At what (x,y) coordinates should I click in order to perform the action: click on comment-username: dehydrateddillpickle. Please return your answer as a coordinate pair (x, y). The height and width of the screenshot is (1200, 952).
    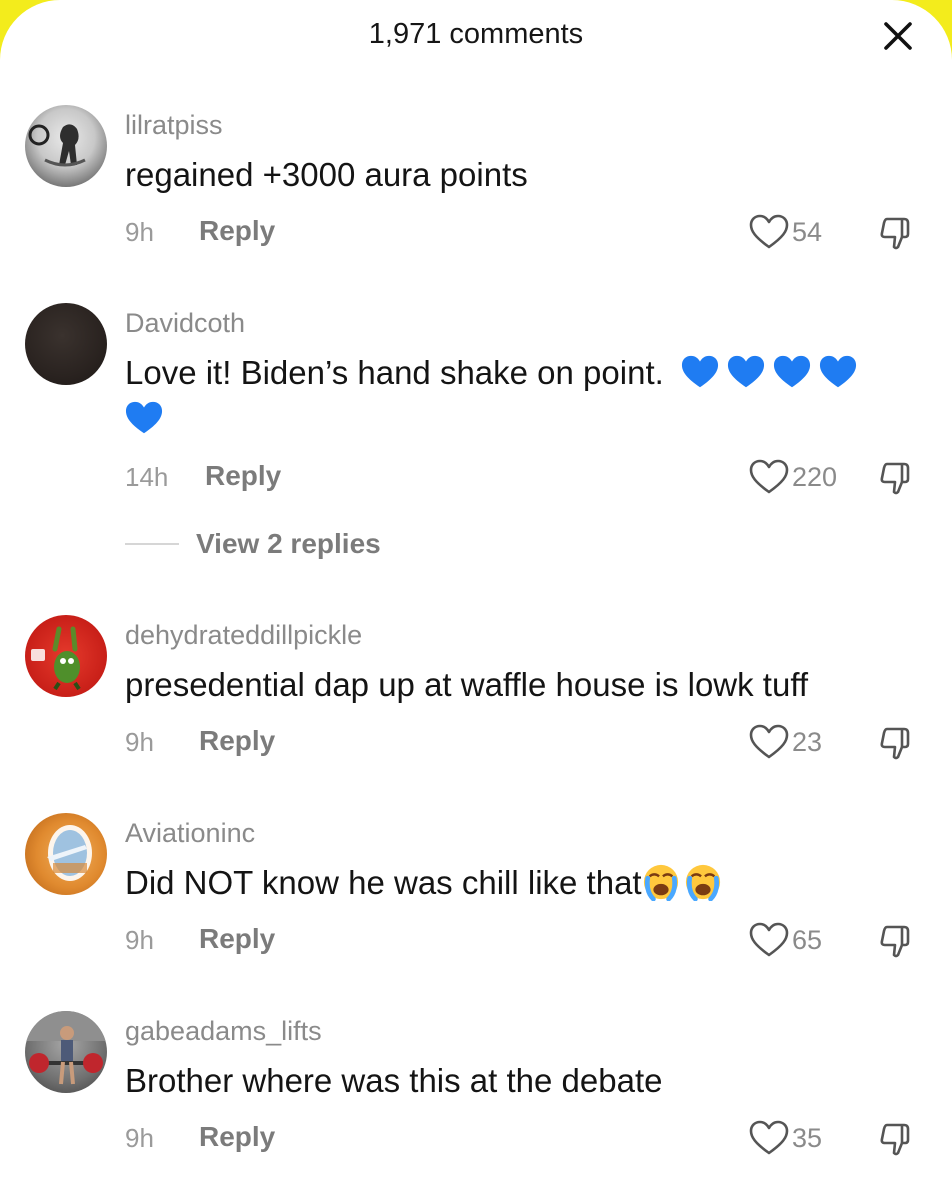
    Looking at the image, I should click on (243, 635).